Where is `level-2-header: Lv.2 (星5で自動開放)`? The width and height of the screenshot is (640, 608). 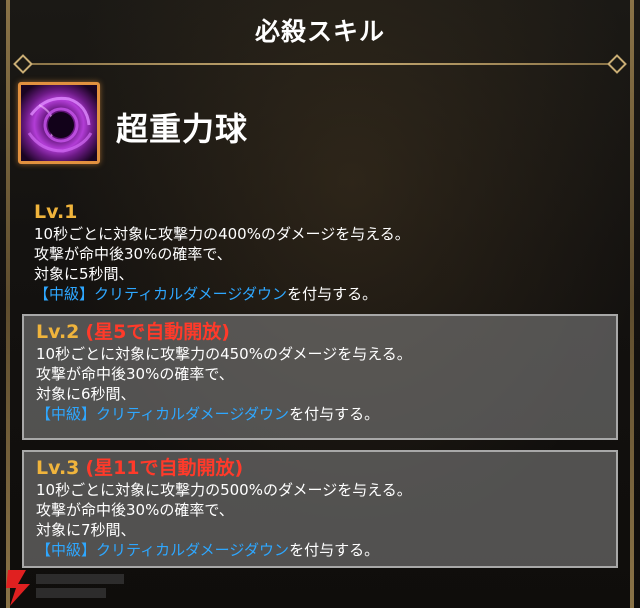
level-2-header: Lv.2 (星5で自動開放) is located at coordinates (320, 332).